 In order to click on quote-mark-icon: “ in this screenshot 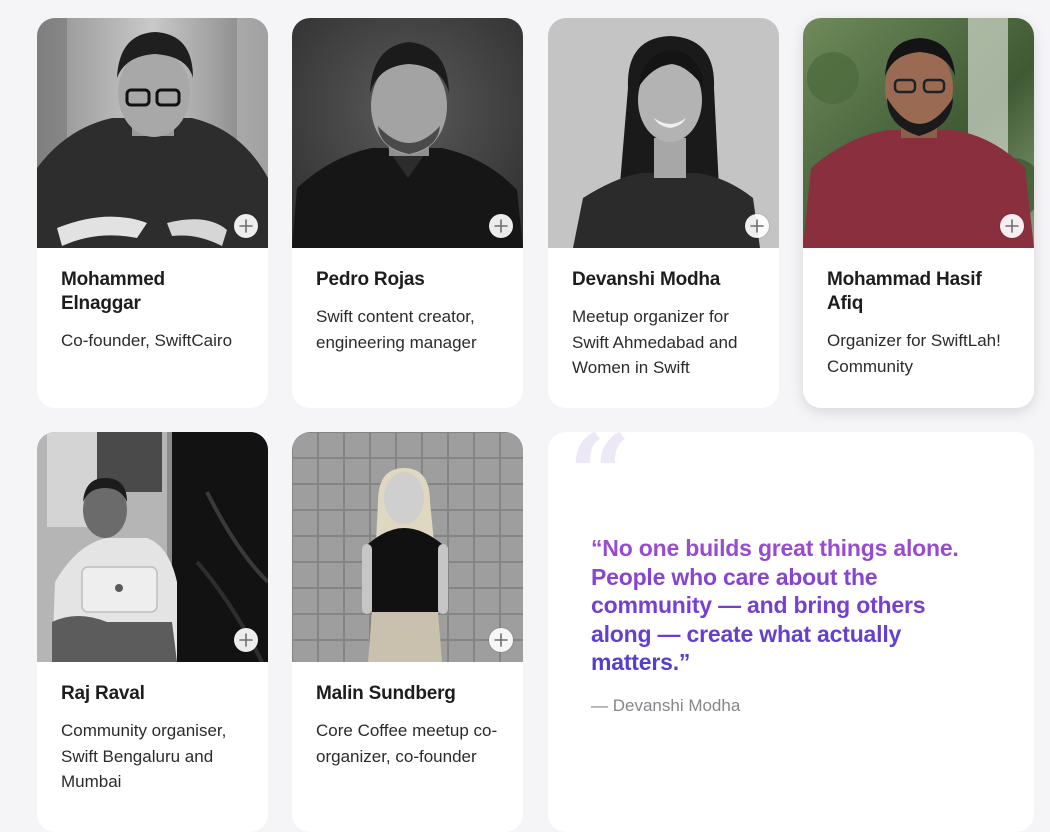, I will do `click(600, 485)`.